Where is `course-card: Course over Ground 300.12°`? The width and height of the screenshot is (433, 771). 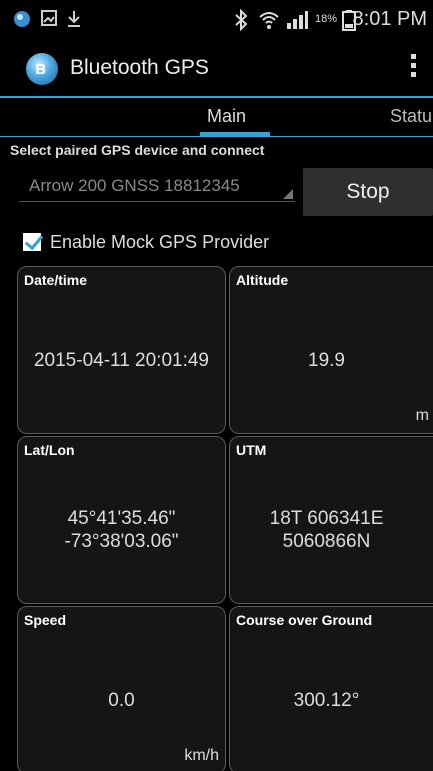
course-card: Course over Ground 300.12° is located at coordinates (331, 688).